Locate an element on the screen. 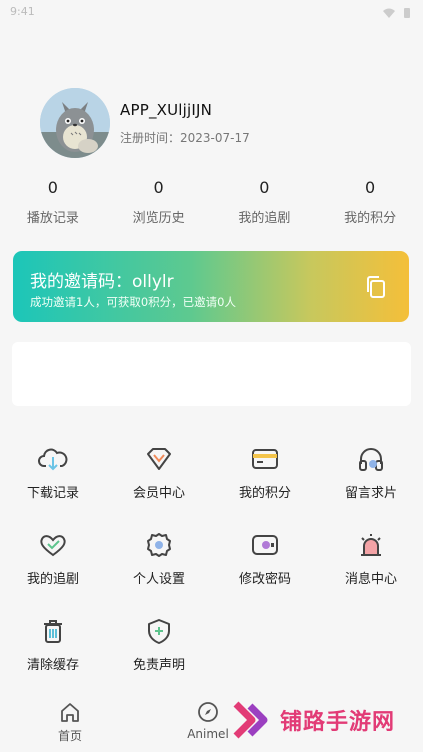 Image resolution: width=423 pixels, height=752 pixels. stat-label: 播放记录 is located at coordinates (52, 218).